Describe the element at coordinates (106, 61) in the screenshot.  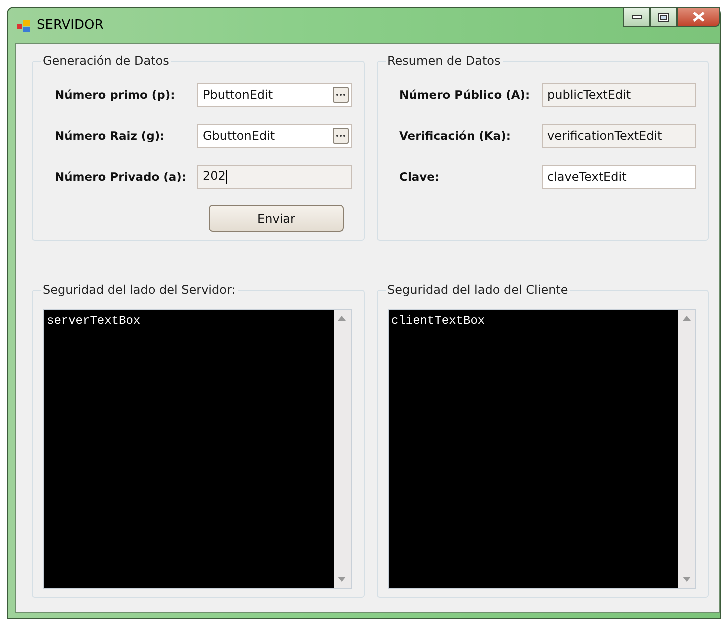
I see `group-title: Generación de Datos` at that location.